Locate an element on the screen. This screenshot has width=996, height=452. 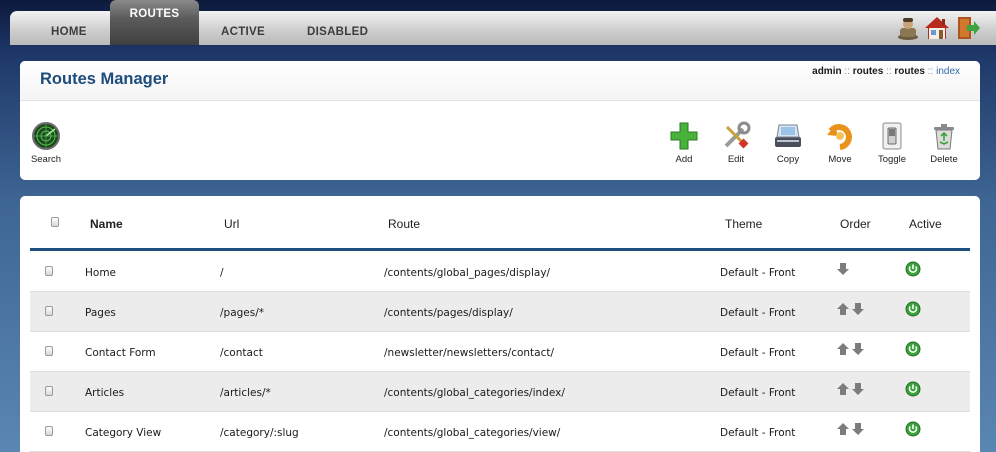
radar-search-icon is located at coordinates (46, 136).